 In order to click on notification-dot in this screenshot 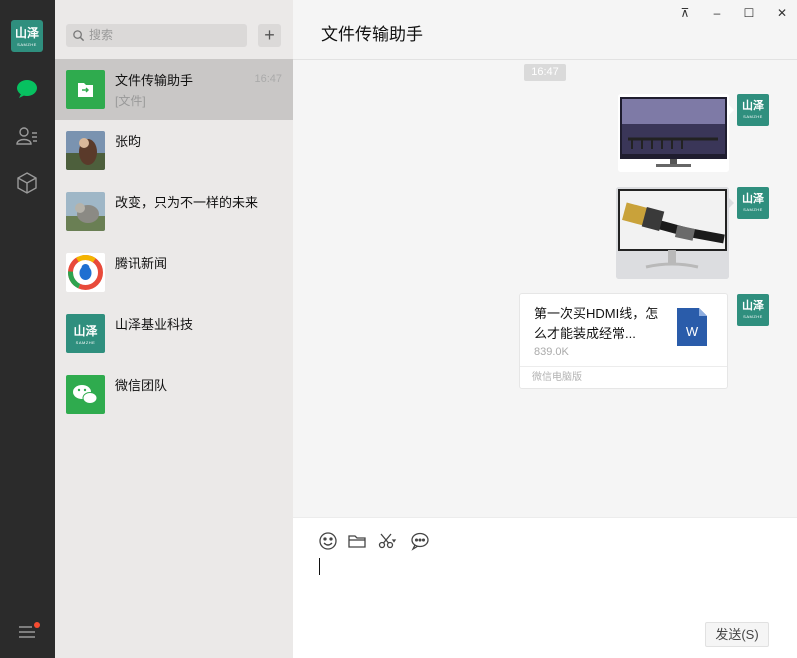, I will do `click(37, 625)`.